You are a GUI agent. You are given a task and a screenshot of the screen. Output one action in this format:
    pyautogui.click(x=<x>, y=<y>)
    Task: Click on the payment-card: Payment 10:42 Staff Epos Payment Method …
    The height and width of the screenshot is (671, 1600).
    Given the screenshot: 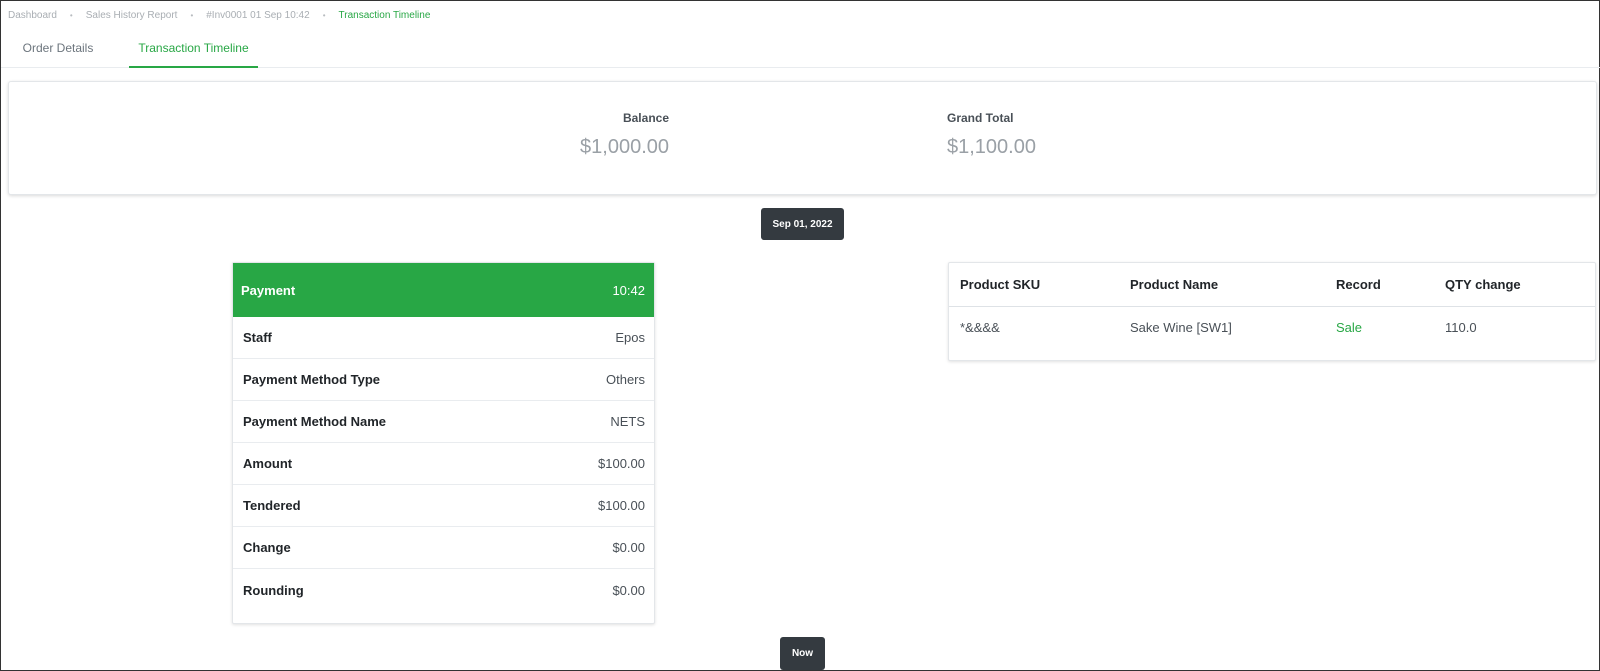 What is the action you would take?
    pyautogui.click(x=443, y=443)
    